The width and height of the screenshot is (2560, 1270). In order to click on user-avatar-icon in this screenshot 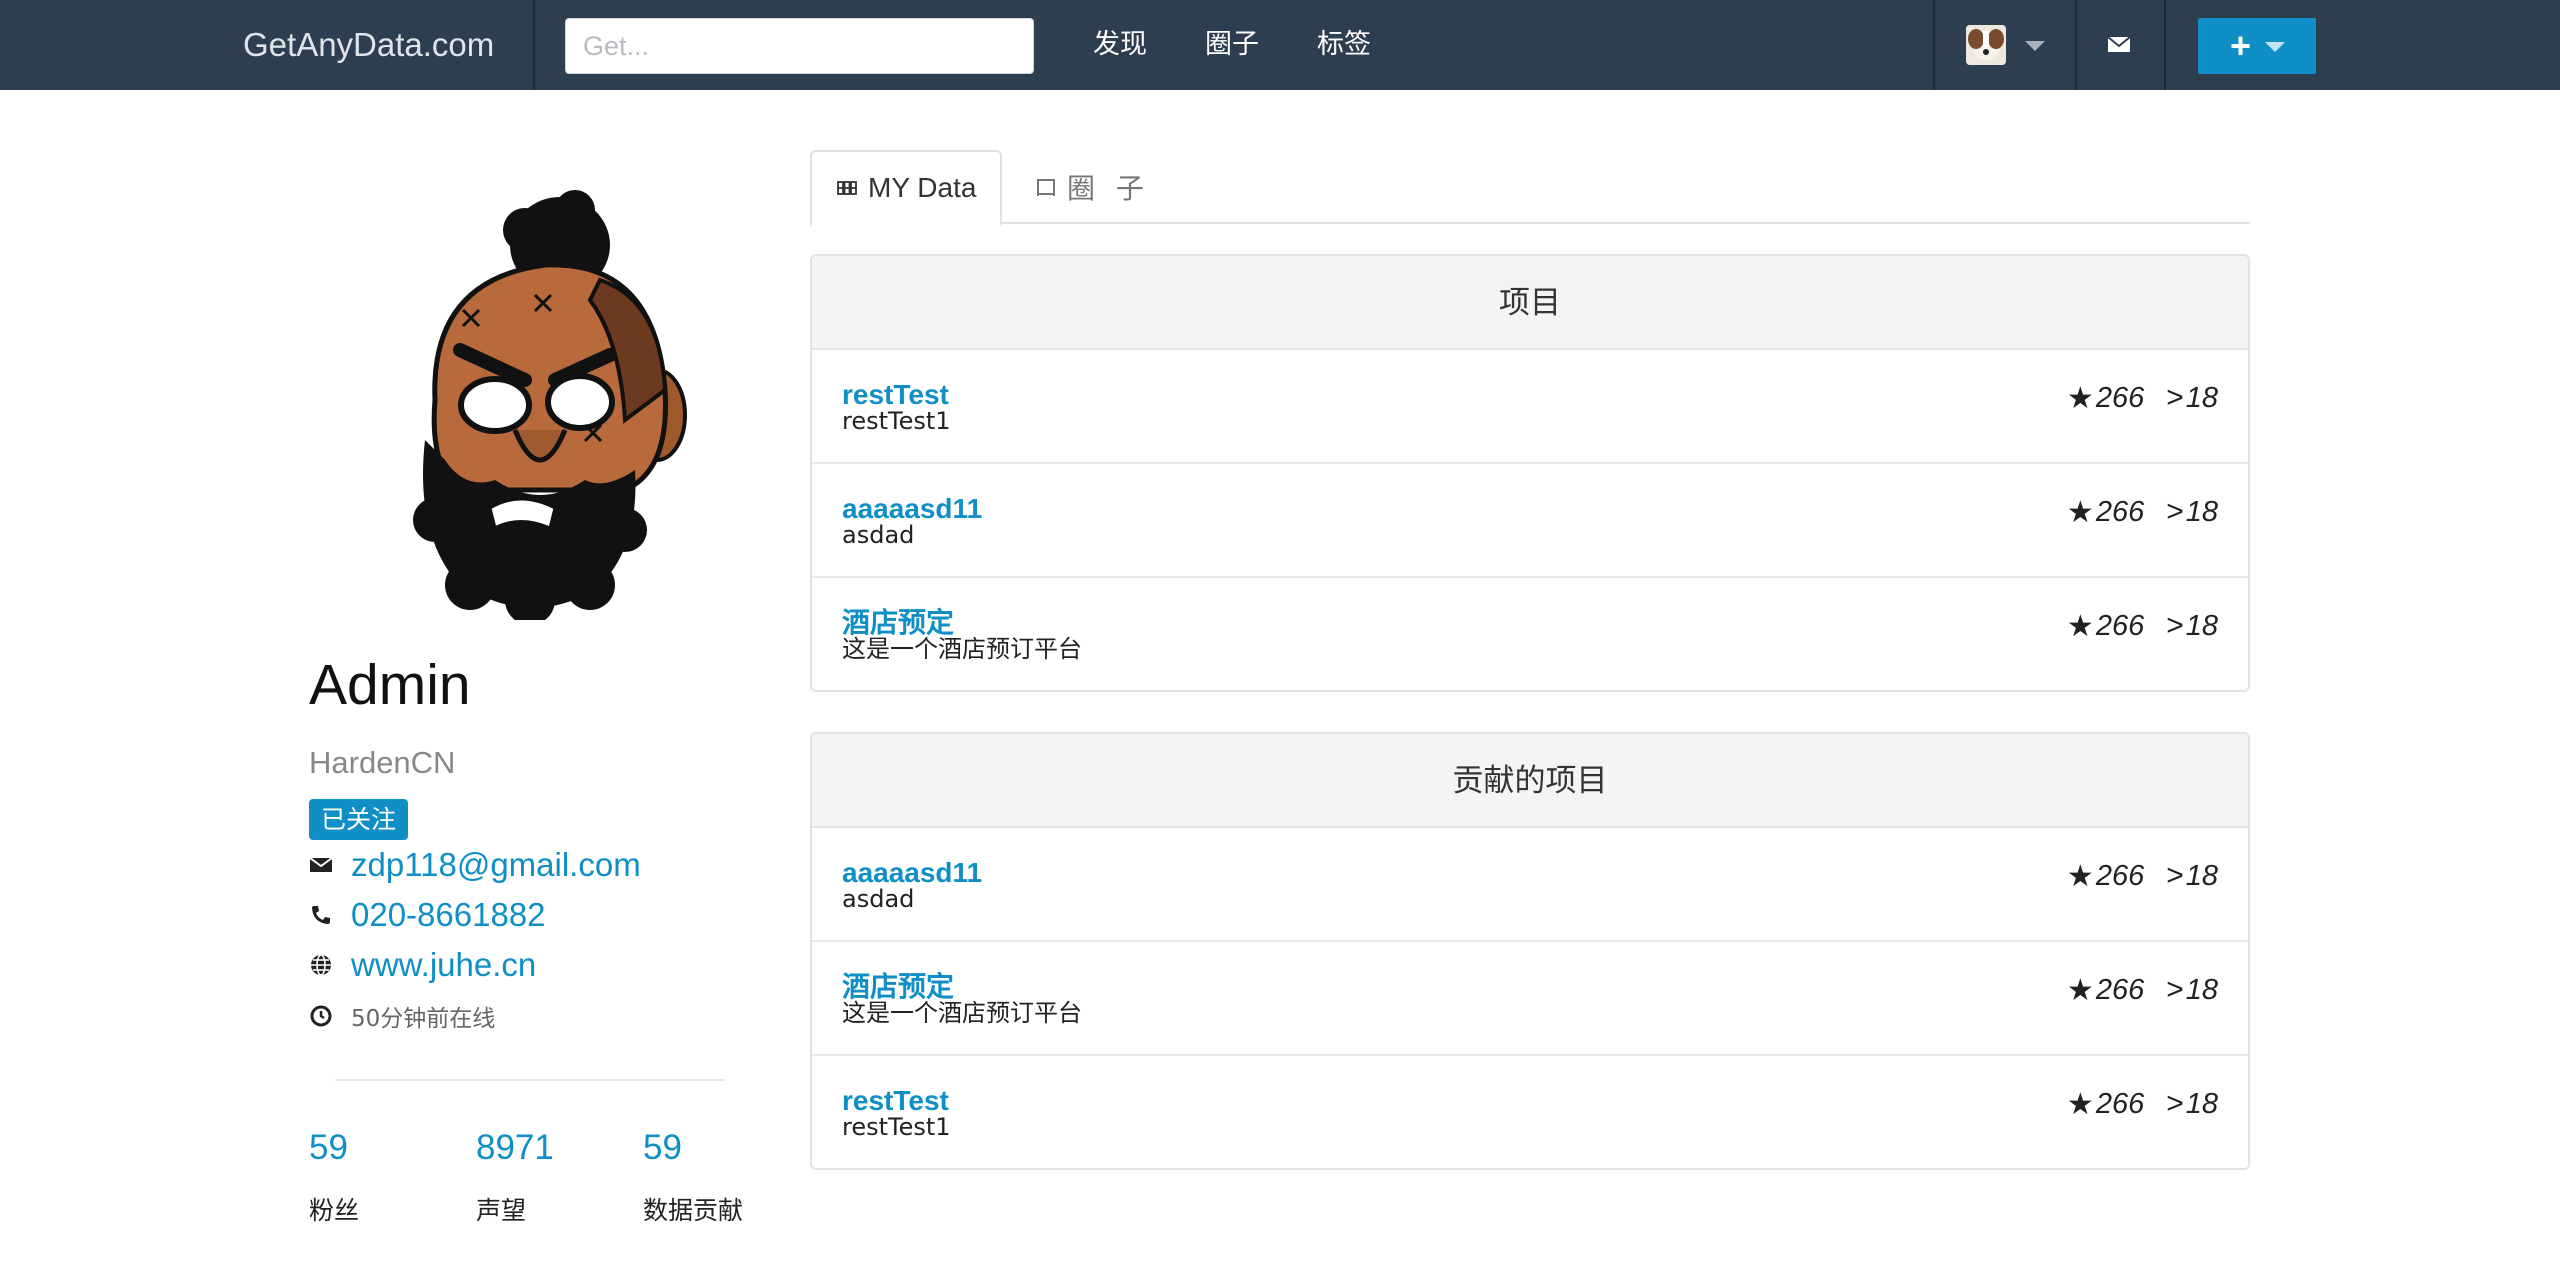, I will do `click(1986, 45)`.